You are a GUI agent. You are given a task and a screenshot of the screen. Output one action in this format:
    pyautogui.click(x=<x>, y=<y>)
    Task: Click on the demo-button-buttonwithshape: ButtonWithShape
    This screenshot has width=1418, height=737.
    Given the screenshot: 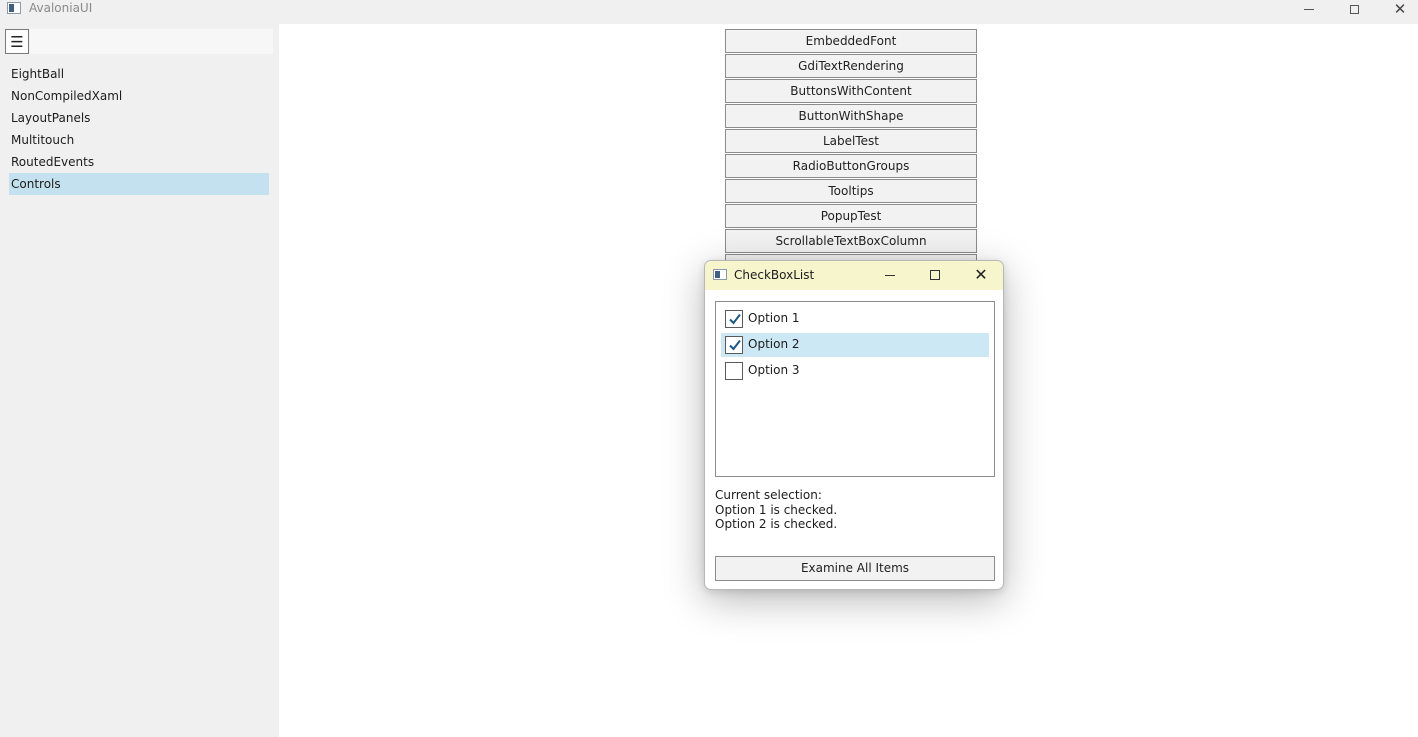 What is the action you would take?
    pyautogui.click(x=851, y=116)
    